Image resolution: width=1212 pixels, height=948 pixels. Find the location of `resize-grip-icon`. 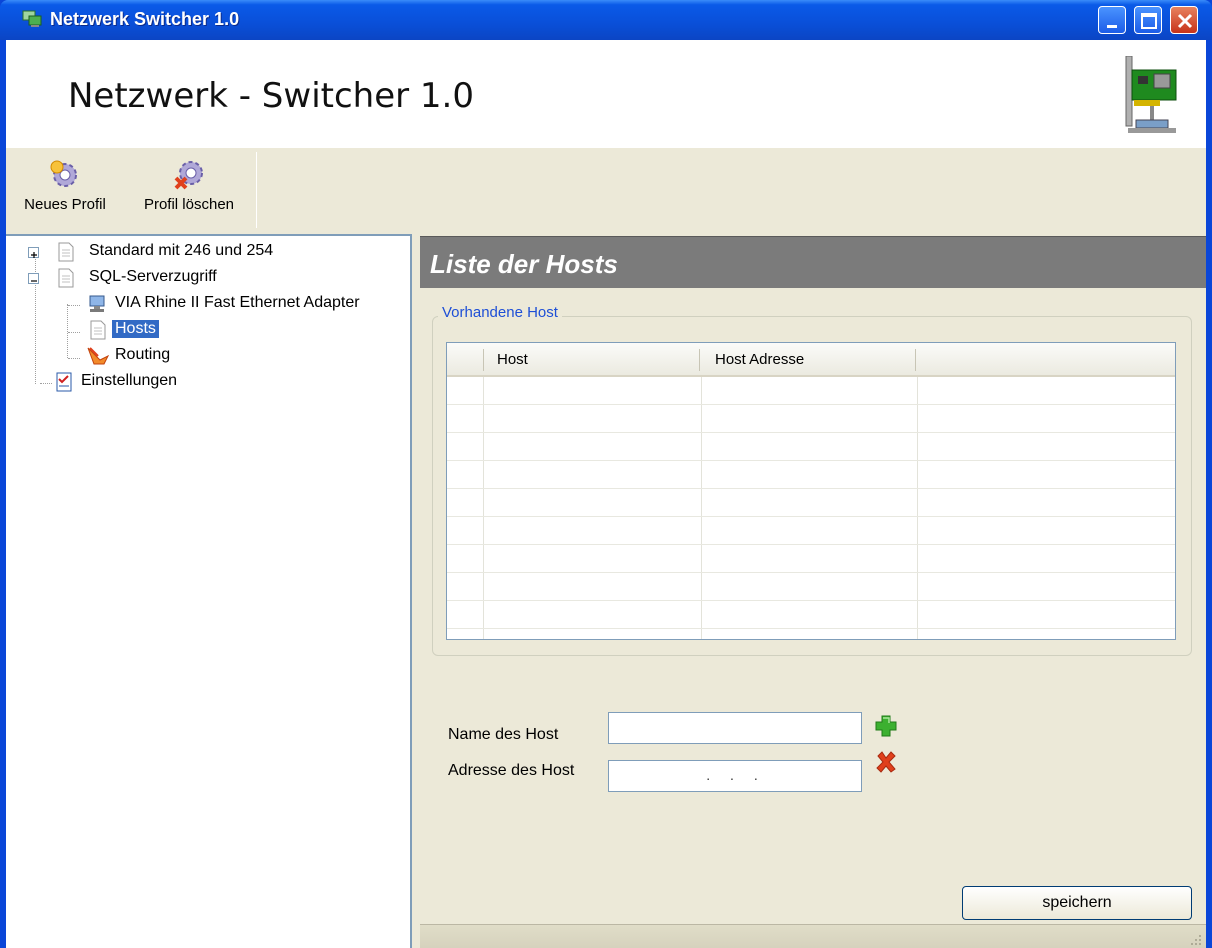

resize-grip-icon is located at coordinates (1195, 939).